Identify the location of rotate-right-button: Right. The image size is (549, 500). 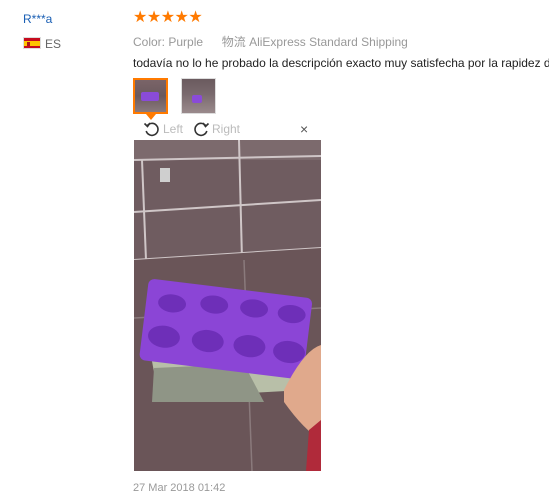
(216, 129).